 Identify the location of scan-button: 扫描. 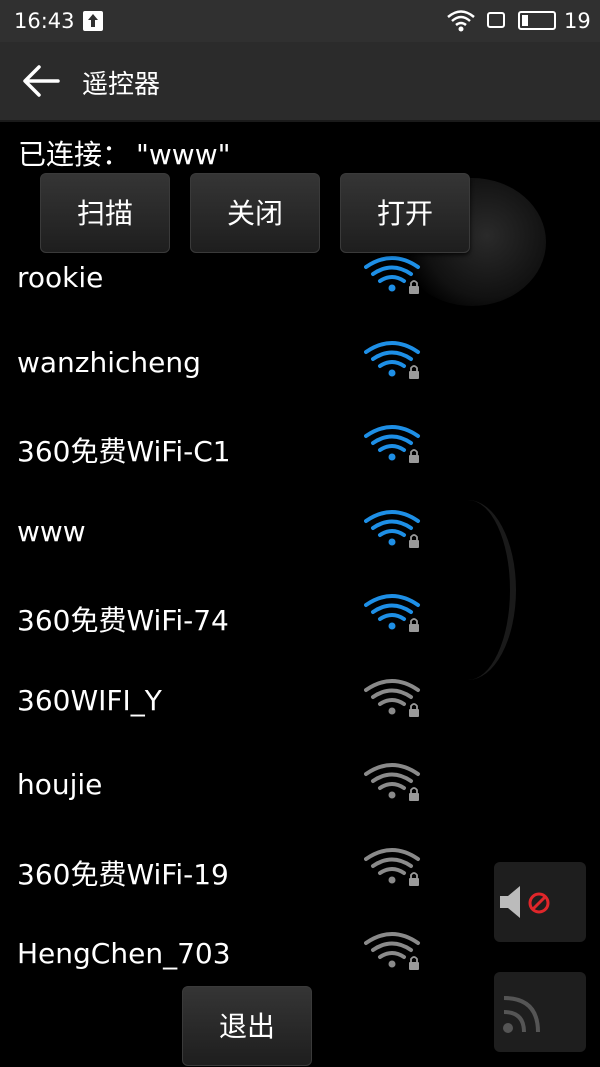
(105, 213).